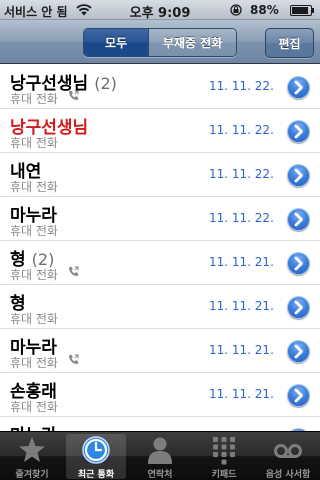 The image size is (320, 480). Describe the element at coordinates (160, 395) in the screenshot. I see `call-row: 손홍래 휴대 전화 11. 11. 21.` at that location.